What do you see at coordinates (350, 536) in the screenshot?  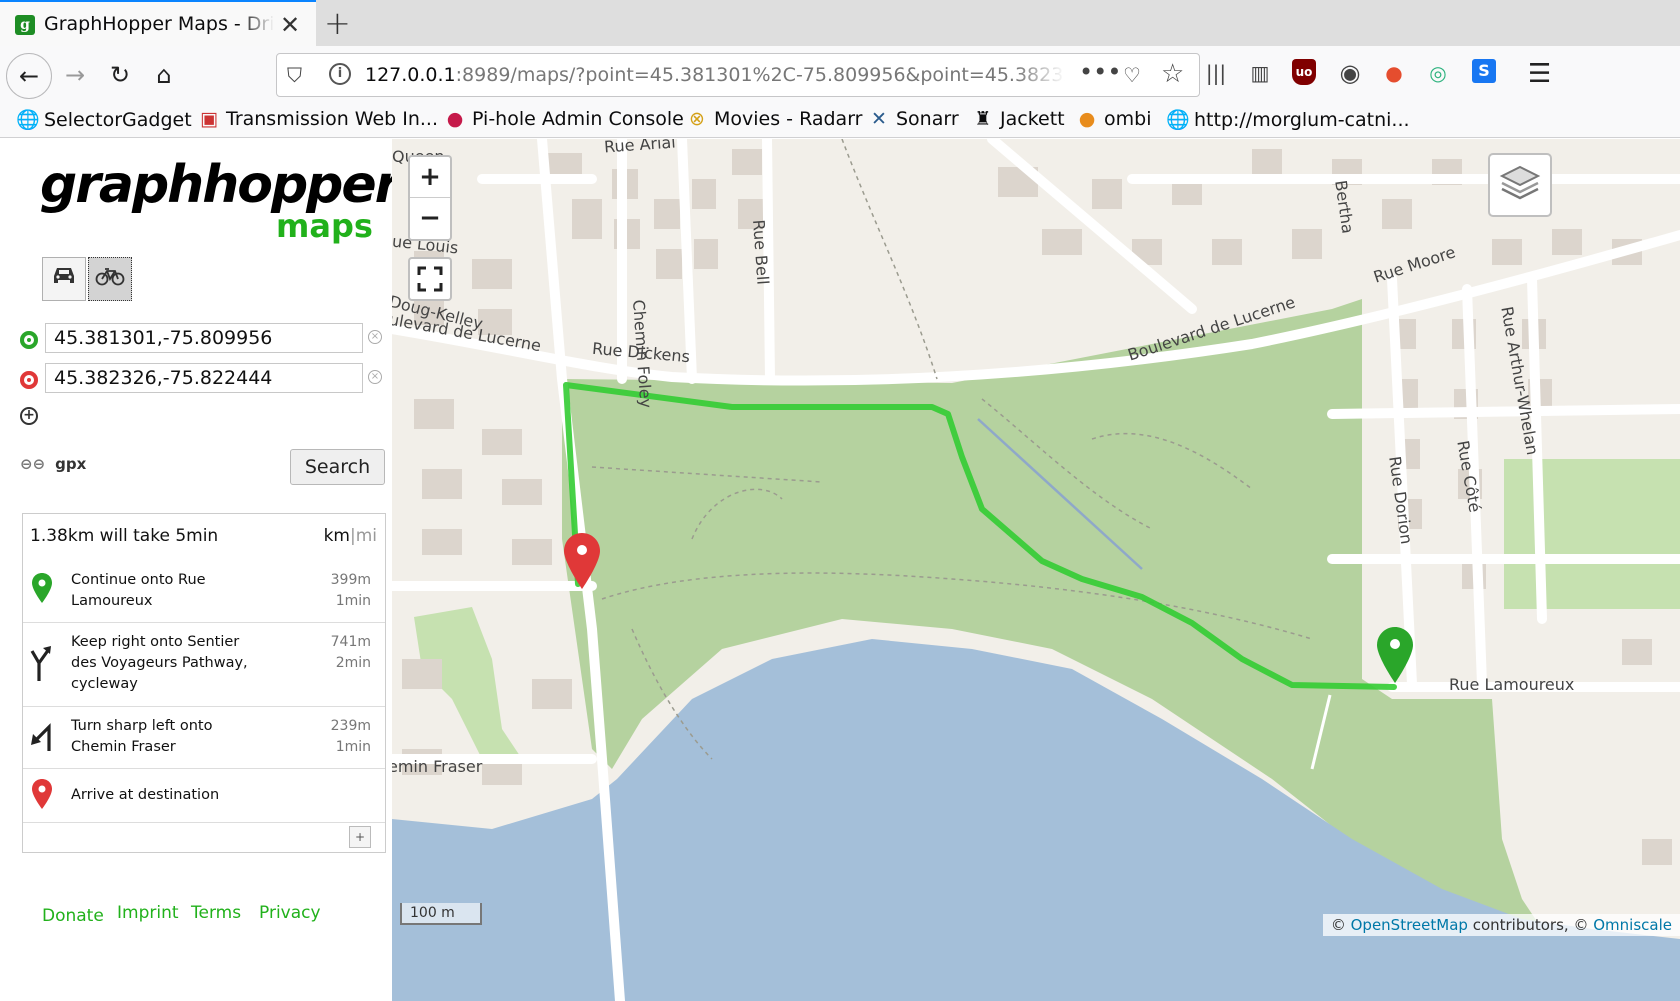 I see `unit-toggle: km|mi` at bounding box center [350, 536].